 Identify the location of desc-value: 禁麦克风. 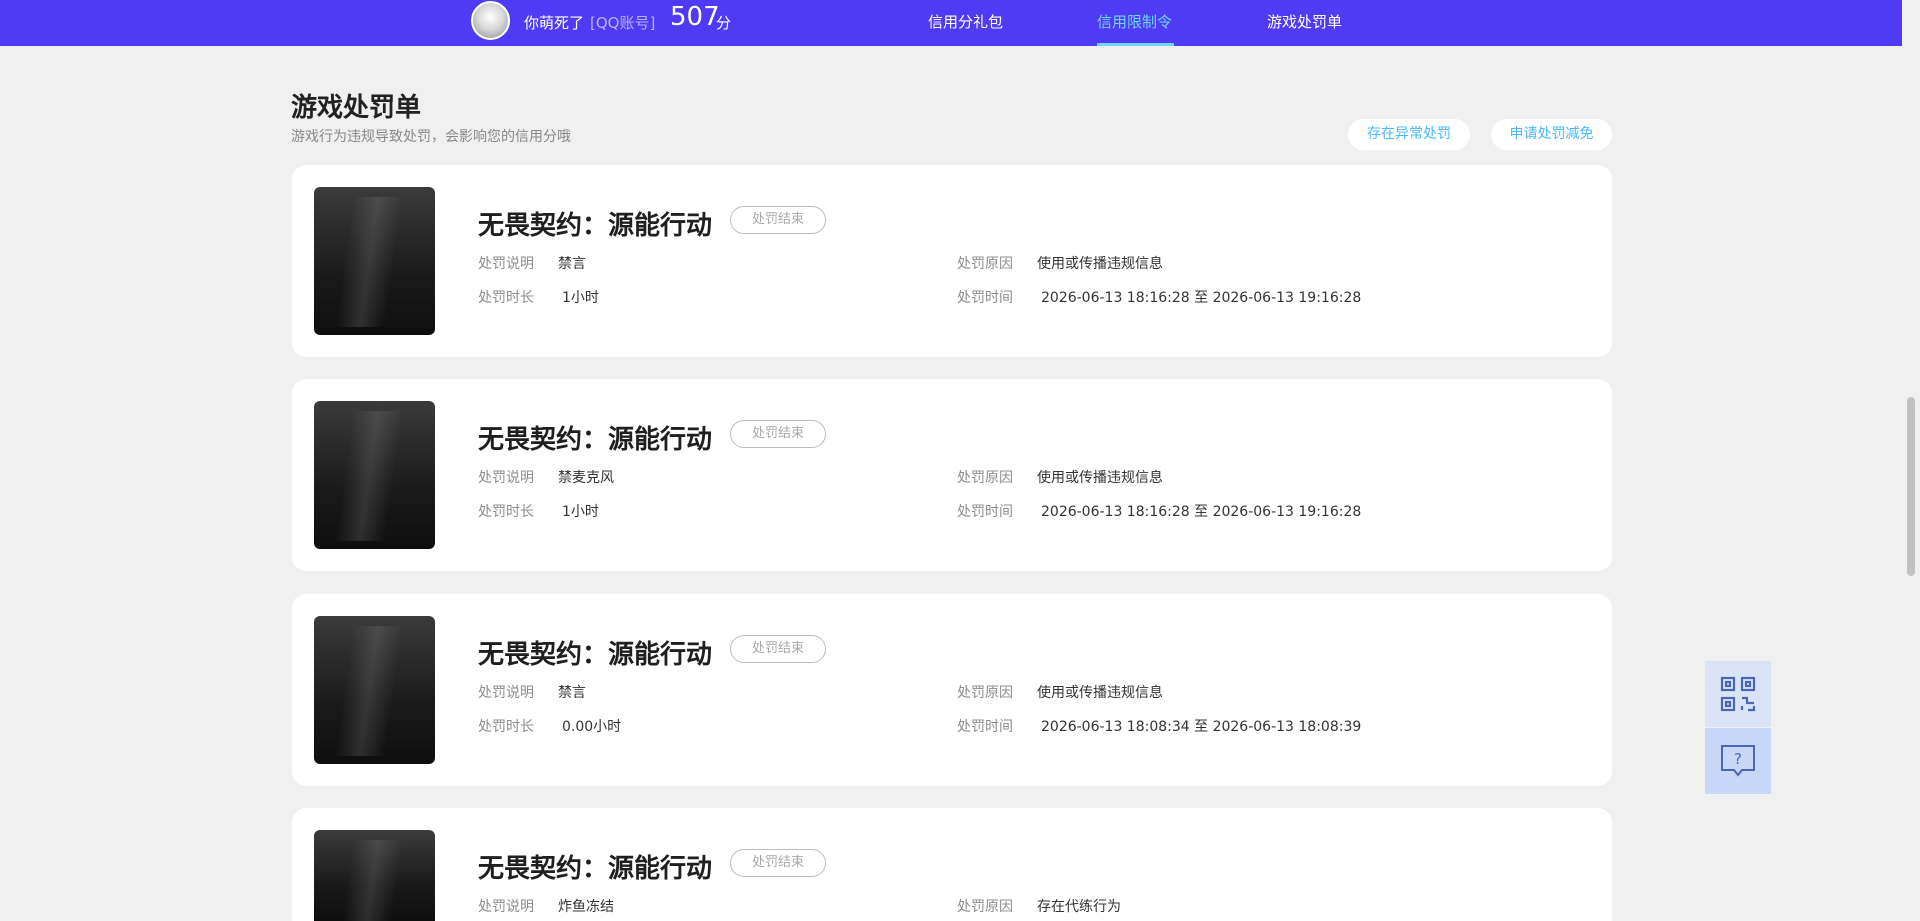
(586, 478).